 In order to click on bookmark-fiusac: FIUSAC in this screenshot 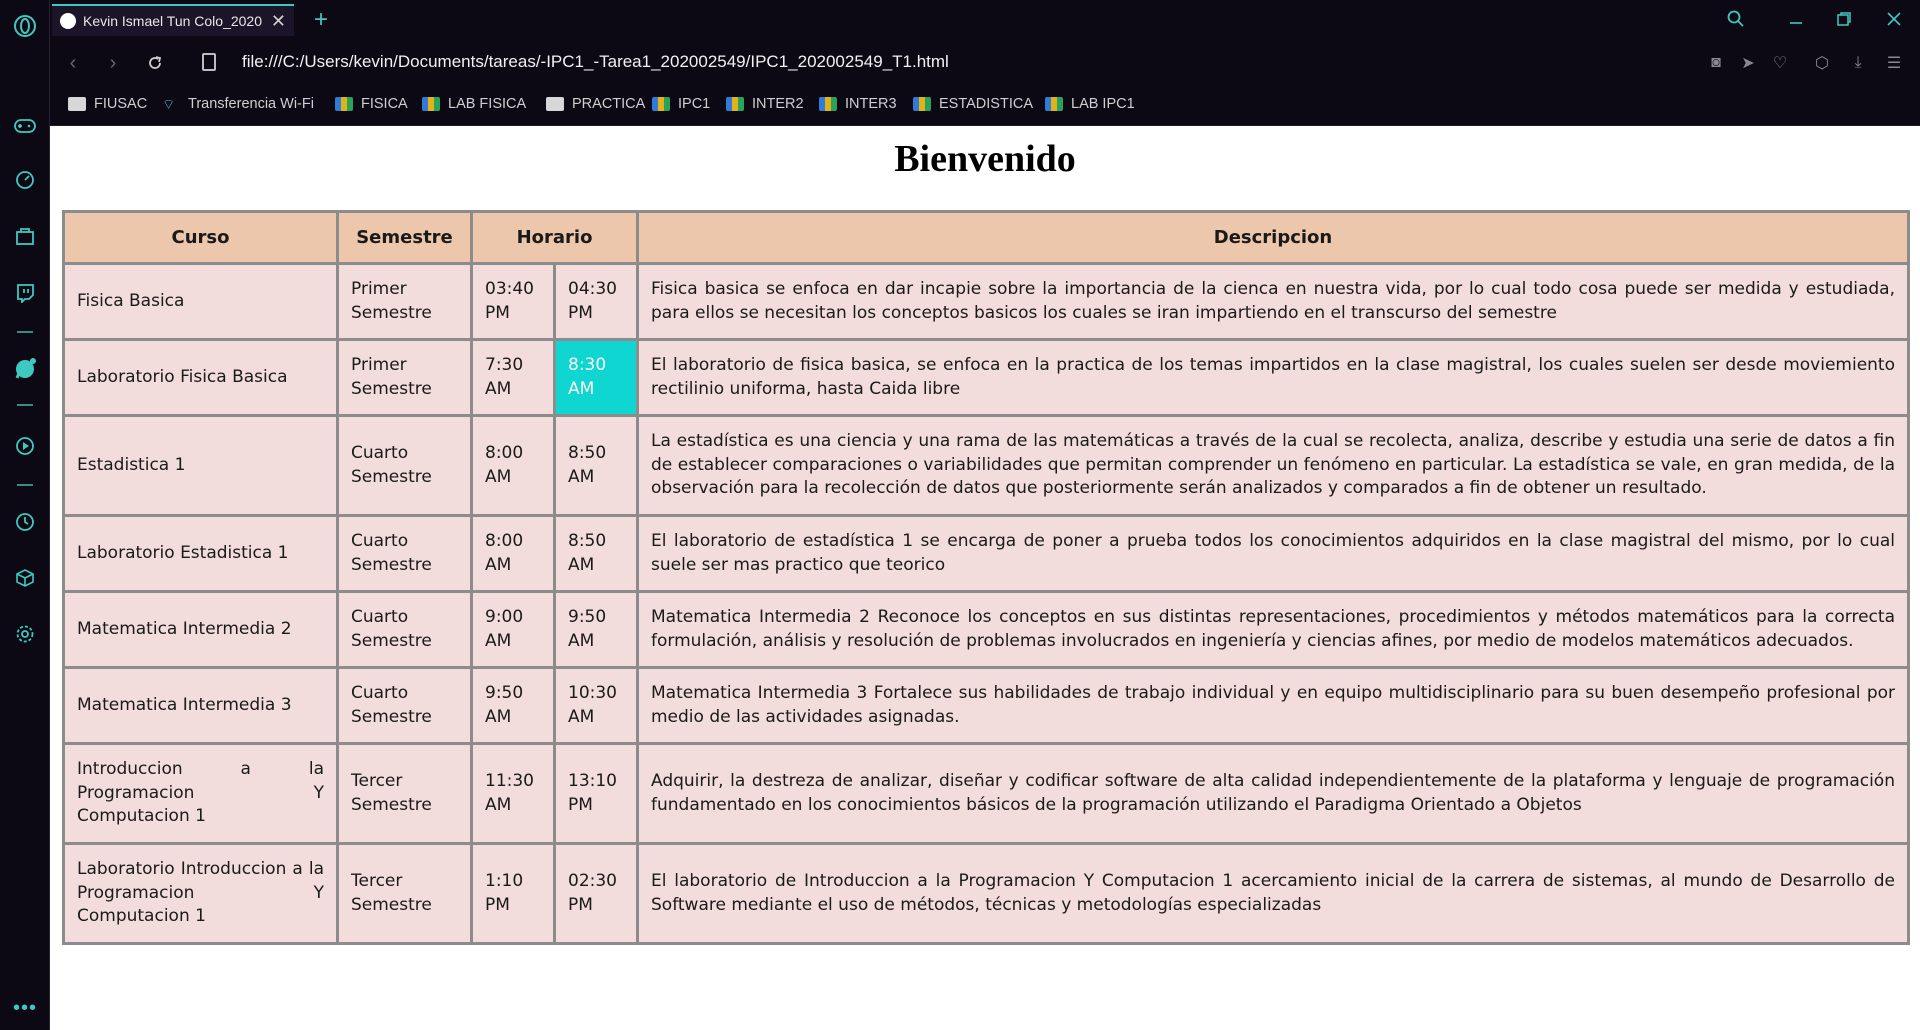, I will do `click(107, 104)`.